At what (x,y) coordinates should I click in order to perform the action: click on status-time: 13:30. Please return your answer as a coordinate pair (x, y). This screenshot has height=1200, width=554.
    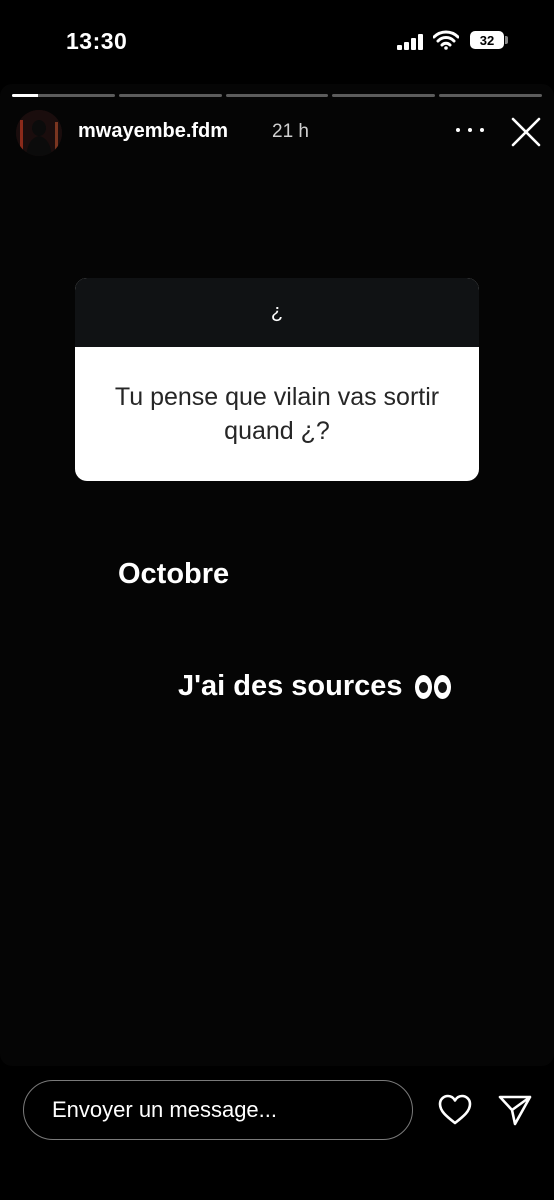
    Looking at the image, I should click on (97, 41).